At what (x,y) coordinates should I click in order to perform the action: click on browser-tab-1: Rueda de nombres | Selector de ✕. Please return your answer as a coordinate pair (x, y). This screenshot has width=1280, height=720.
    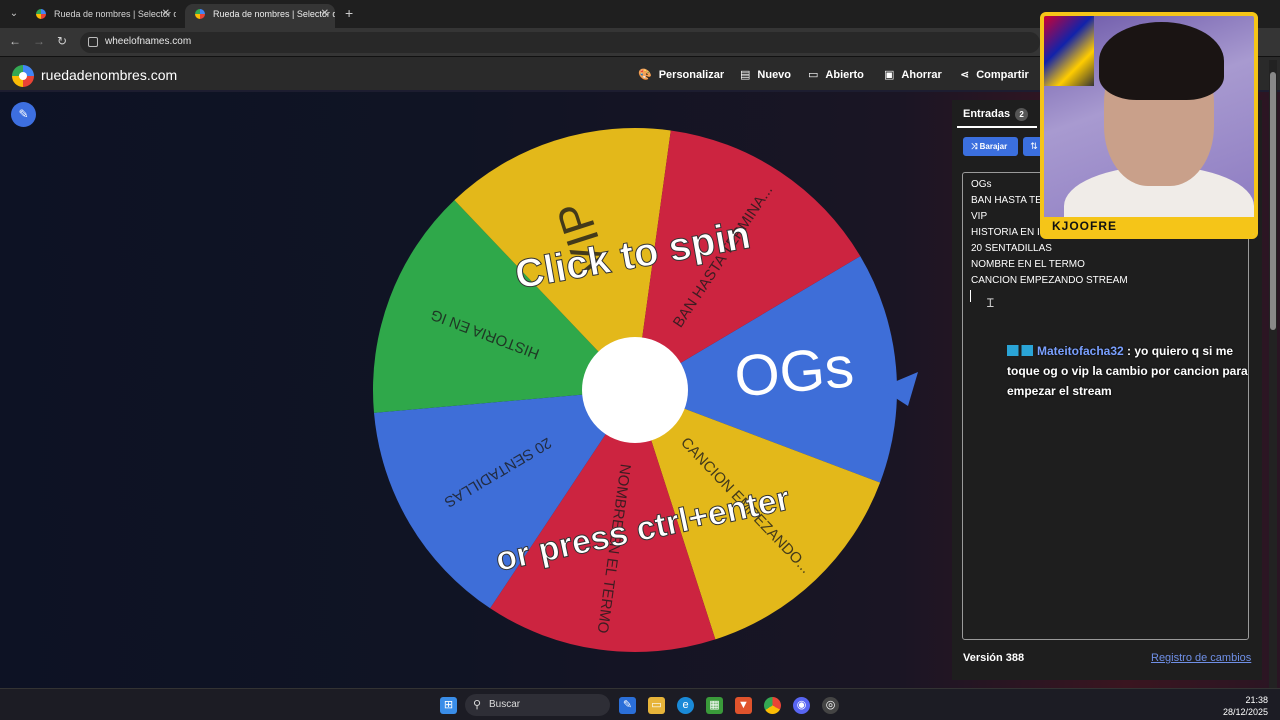
    Looking at the image, I should click on (101, 16).